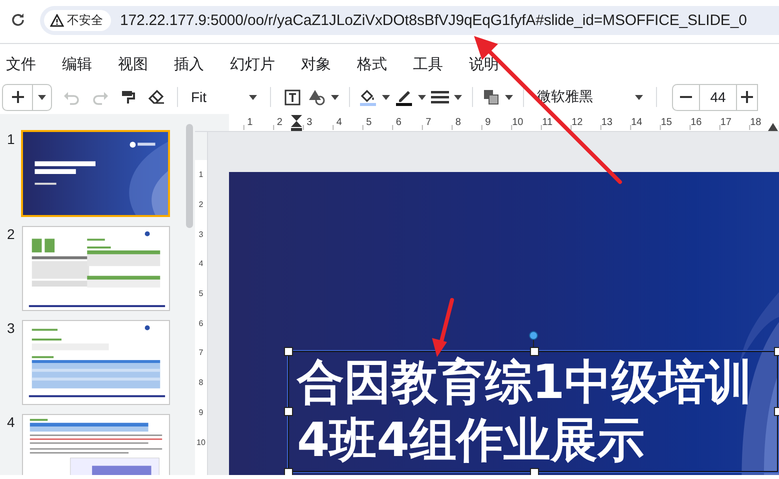  I want to click on increase-size-button, so click(747, 97).